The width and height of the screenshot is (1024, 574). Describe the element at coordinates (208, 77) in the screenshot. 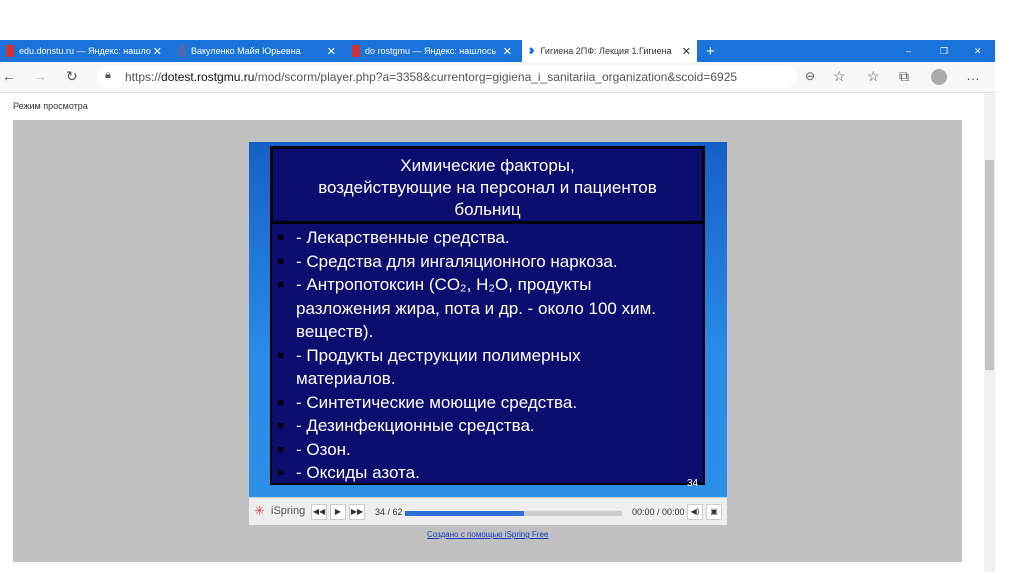

I see `url-domain: dotest.rostgmu.ru` at that location.